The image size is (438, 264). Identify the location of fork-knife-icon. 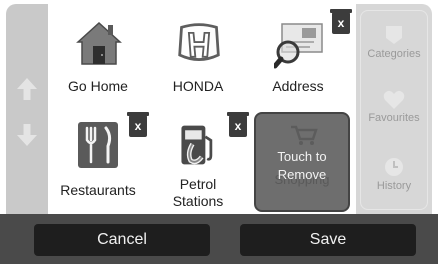
(98, 145).